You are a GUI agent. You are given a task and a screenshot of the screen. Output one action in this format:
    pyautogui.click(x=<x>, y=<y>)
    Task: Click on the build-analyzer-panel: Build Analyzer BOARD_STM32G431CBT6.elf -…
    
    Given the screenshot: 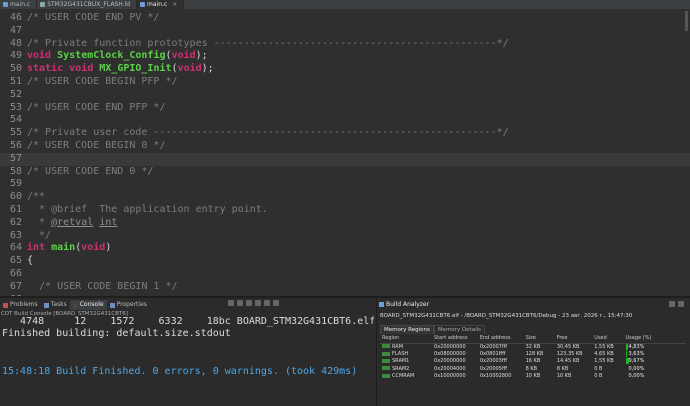 What is the action you would take?
    pyautogui.click(x=533, y=352)
    